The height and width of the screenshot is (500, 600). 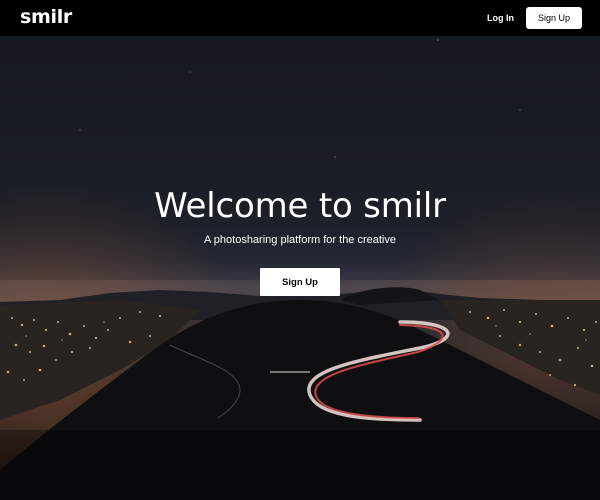 I want to click on hero-subtitle: A photosharing platform for the creative, so click(x=300, y=240).